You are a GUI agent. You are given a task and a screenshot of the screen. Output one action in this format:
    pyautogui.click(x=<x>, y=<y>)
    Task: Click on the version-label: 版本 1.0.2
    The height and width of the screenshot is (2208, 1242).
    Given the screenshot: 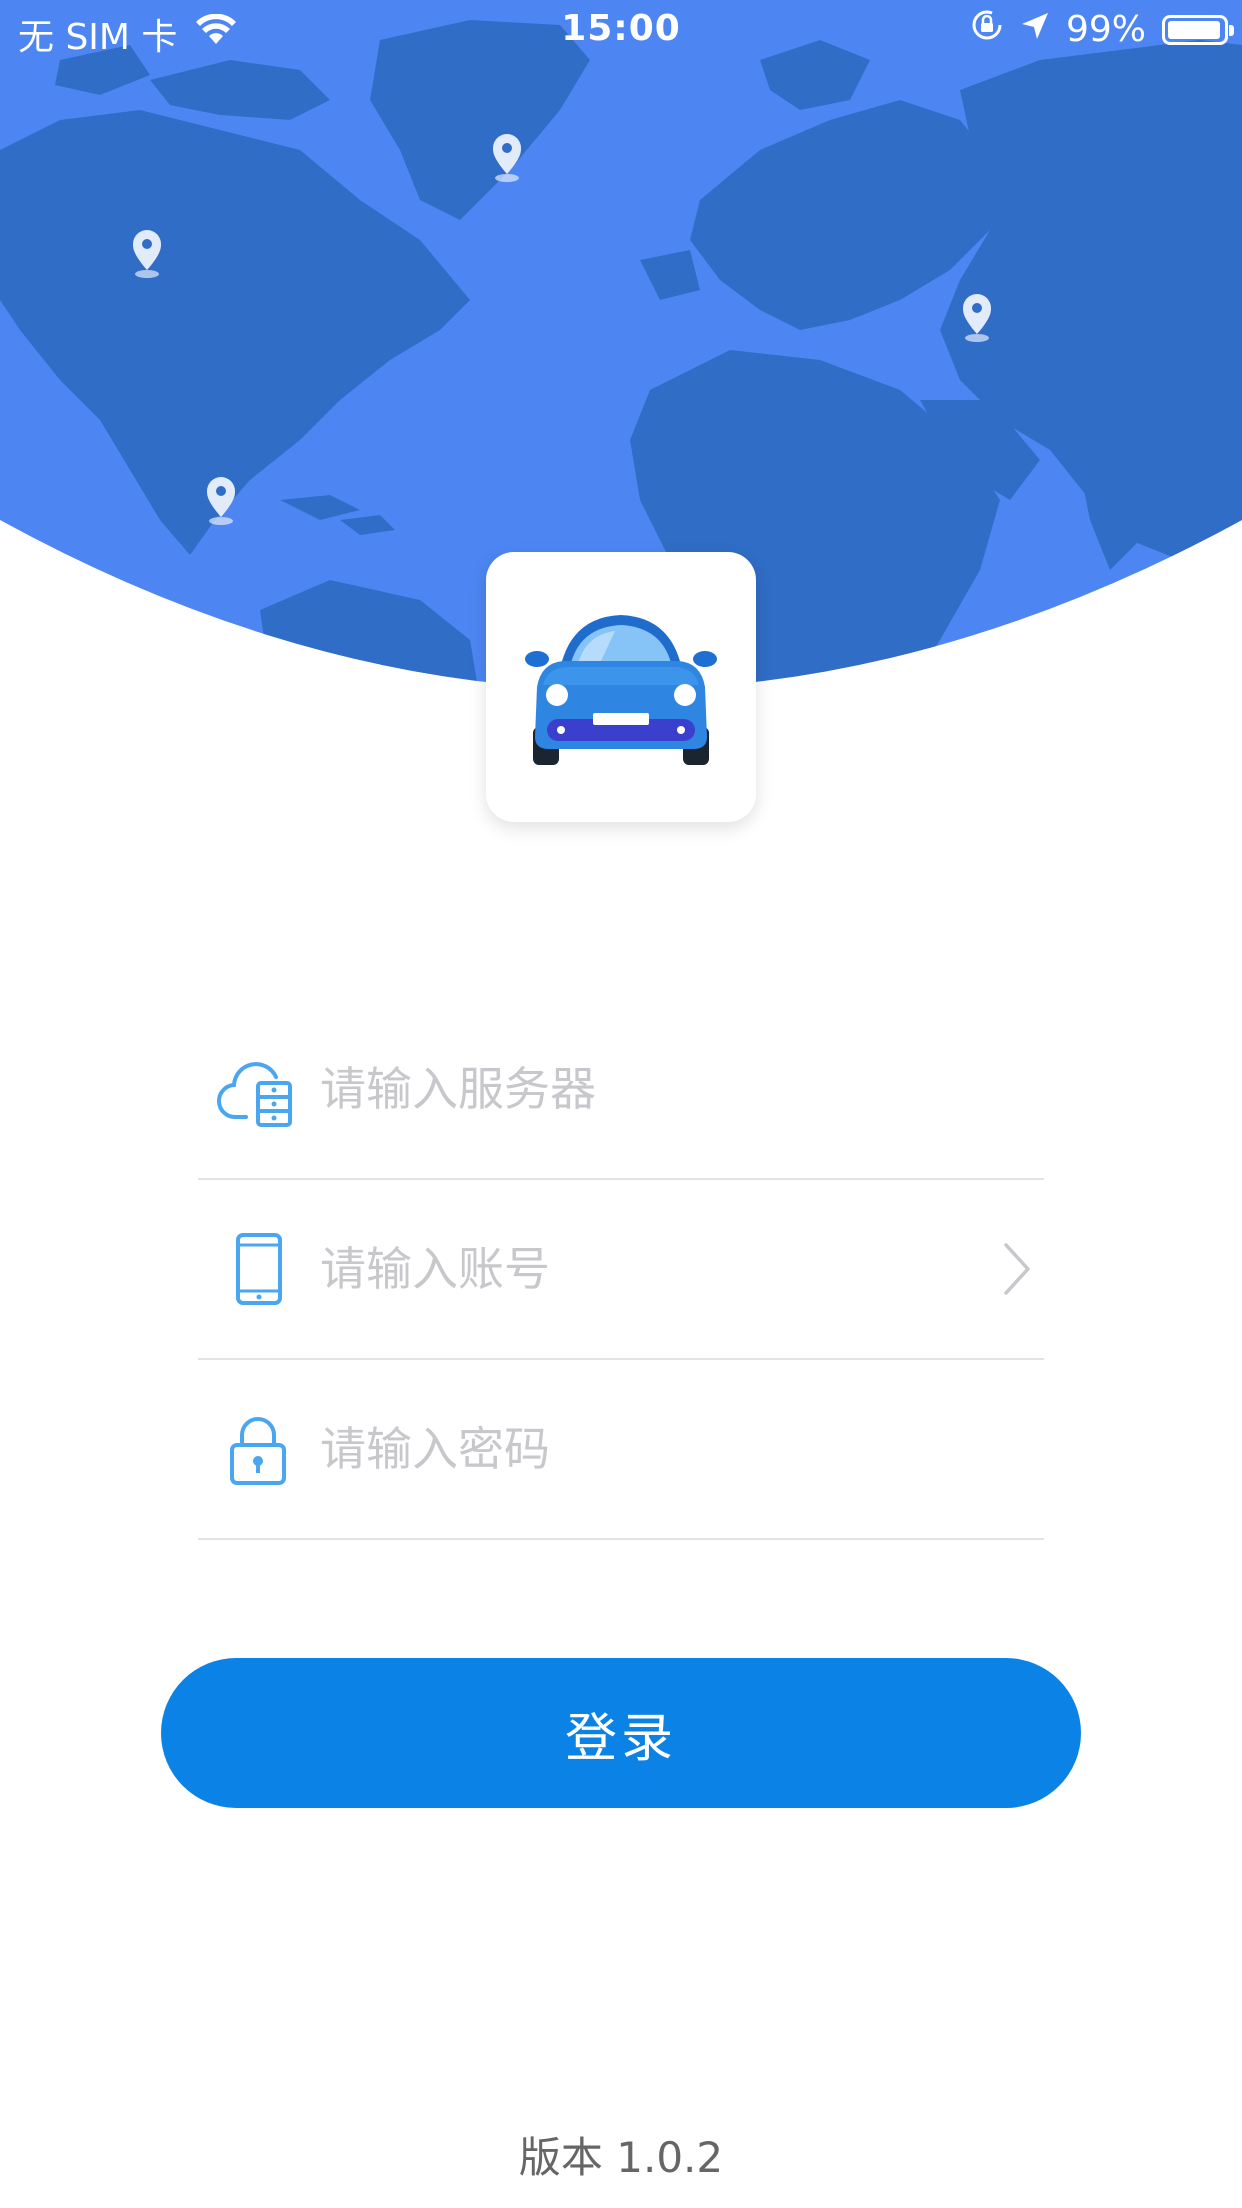 What is the action you would take?
    pyautogui.click(x=621, y=2157)
    